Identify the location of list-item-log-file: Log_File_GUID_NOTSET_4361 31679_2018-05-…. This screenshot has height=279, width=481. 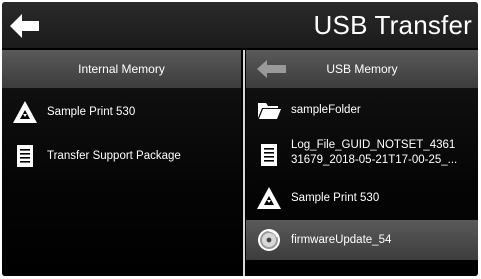
(362, 154).